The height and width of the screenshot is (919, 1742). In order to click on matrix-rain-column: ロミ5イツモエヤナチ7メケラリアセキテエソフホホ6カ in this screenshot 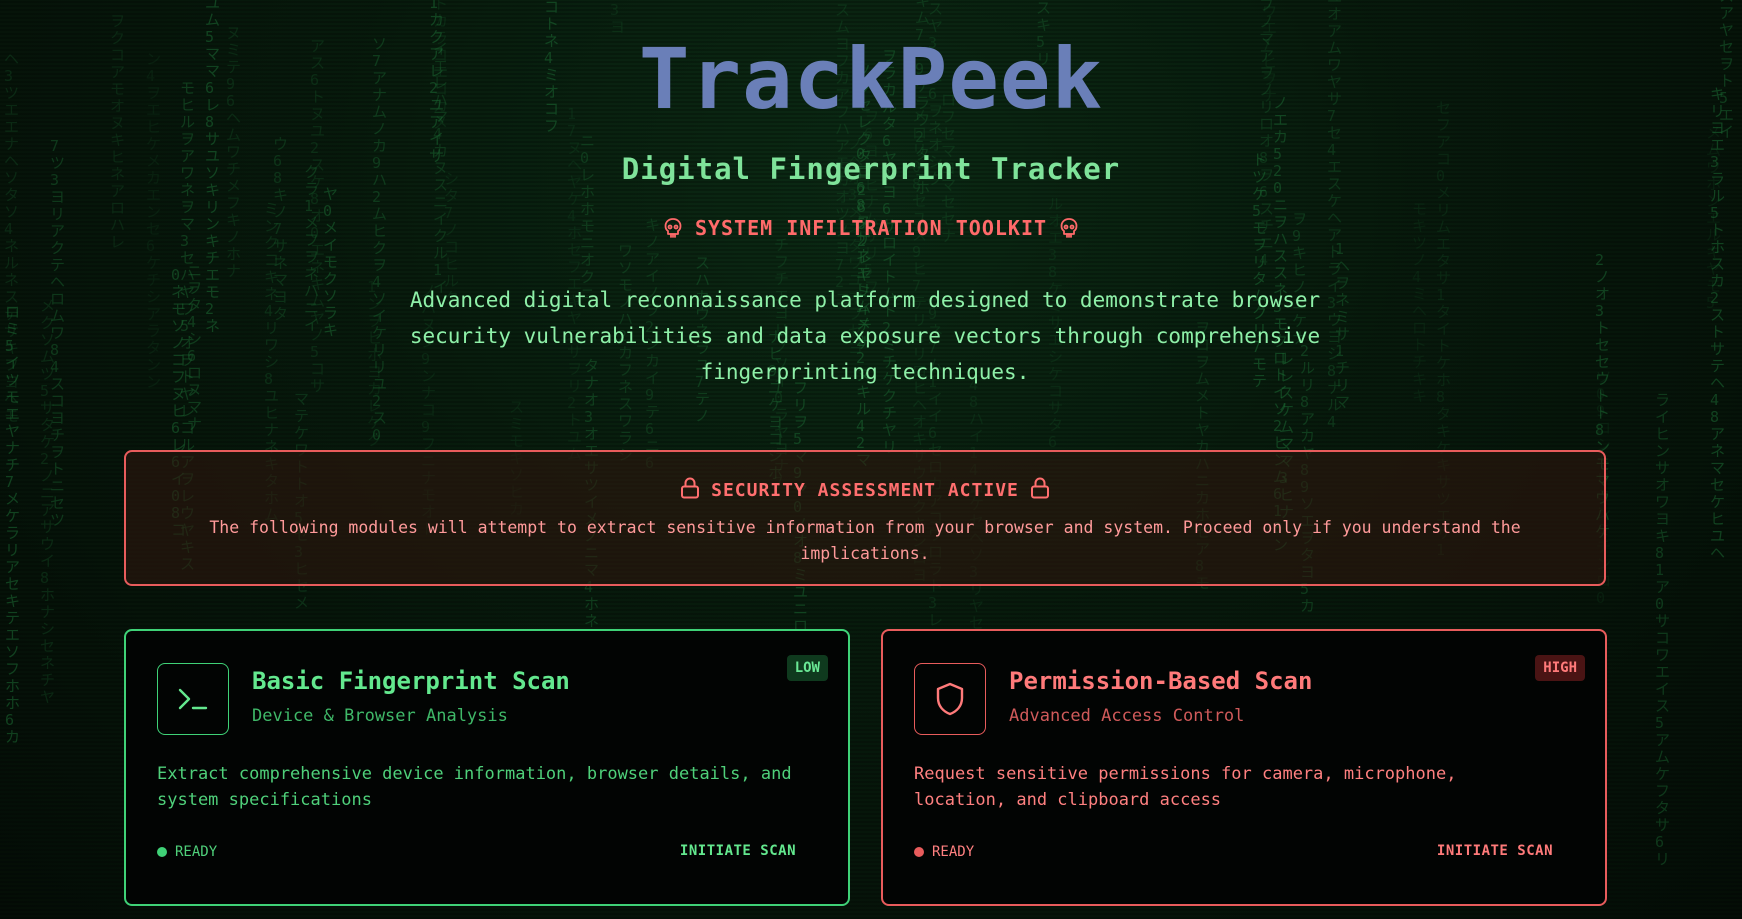, I will do `click(13, 524)`.